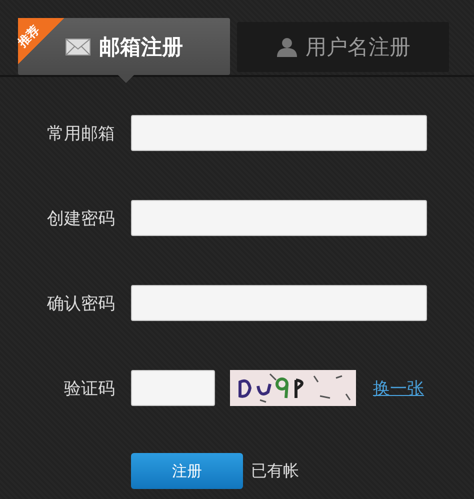 This screenshot has height=499, width=474. I want to click on mail-icon, so click(78, 47).